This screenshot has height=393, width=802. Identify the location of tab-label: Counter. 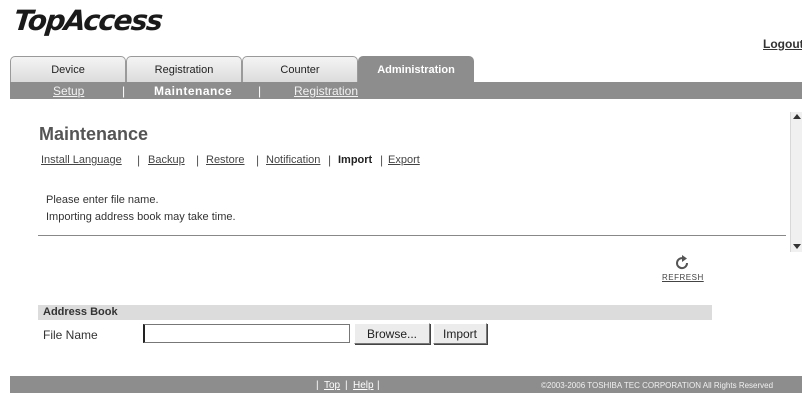
(300, 69).